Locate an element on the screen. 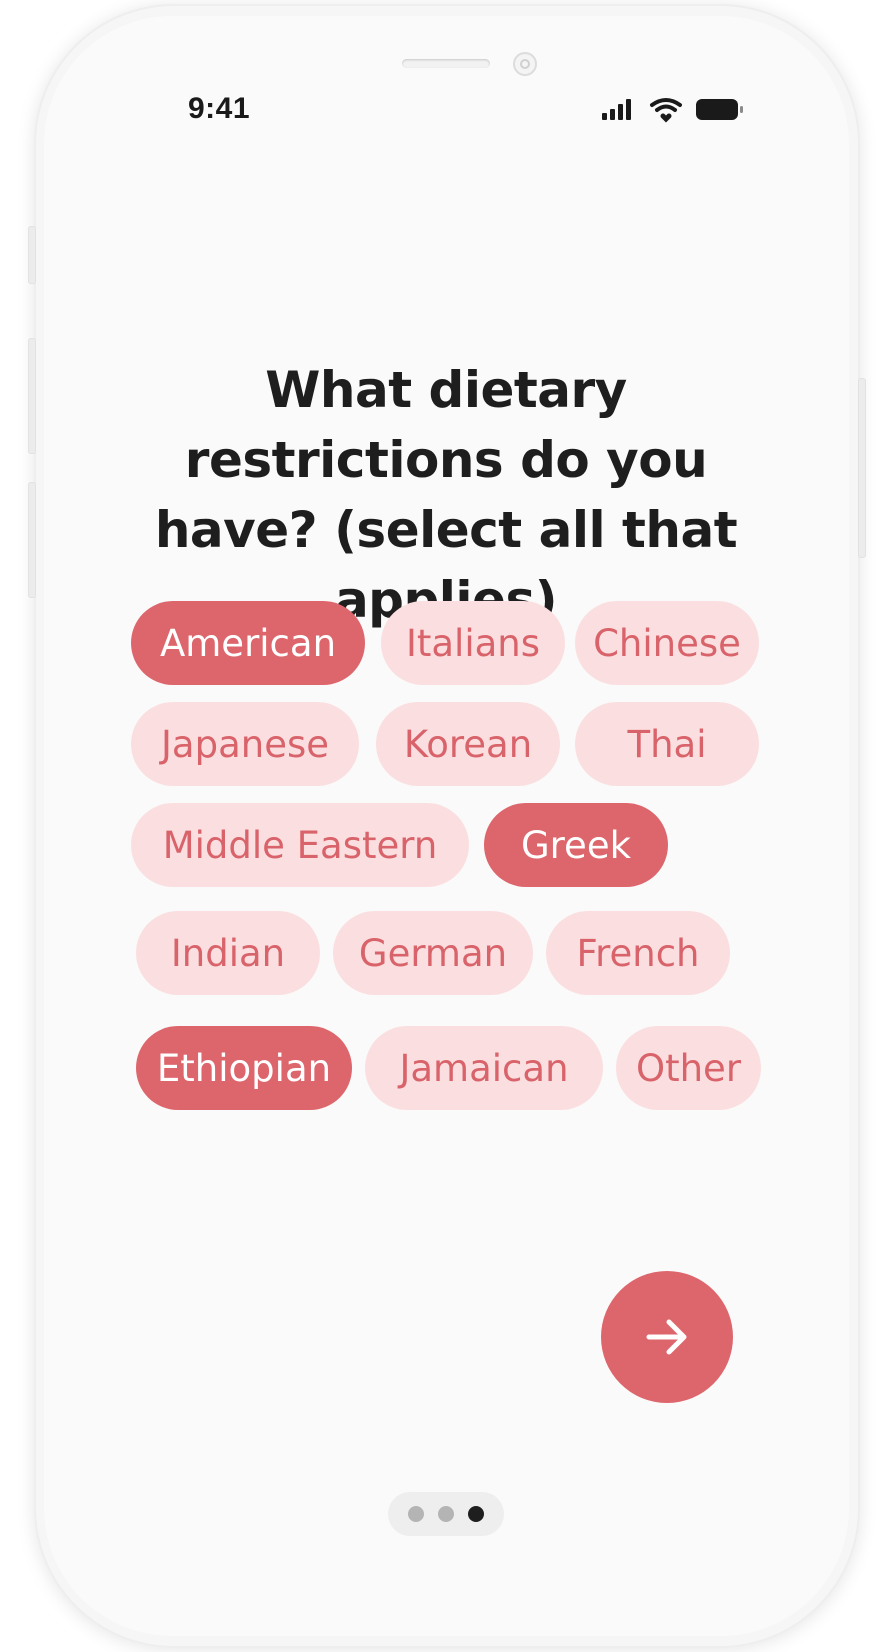 The width and height of the screenshot is (892, 1652). power-button is located at coordinates (862, 468).